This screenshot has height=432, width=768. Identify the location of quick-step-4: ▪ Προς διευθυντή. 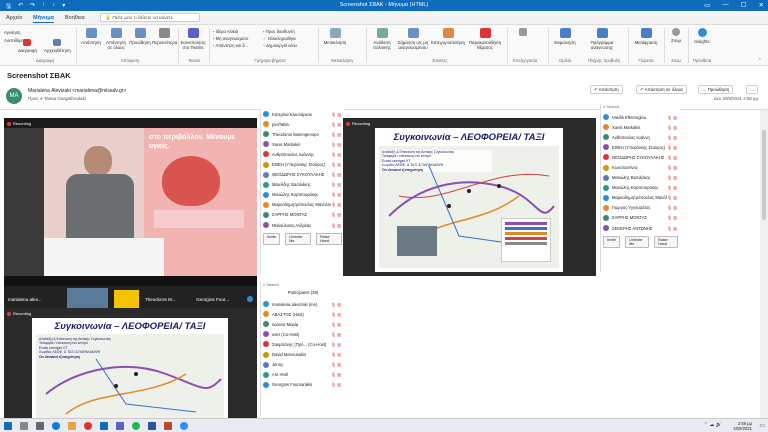
(279, 31).